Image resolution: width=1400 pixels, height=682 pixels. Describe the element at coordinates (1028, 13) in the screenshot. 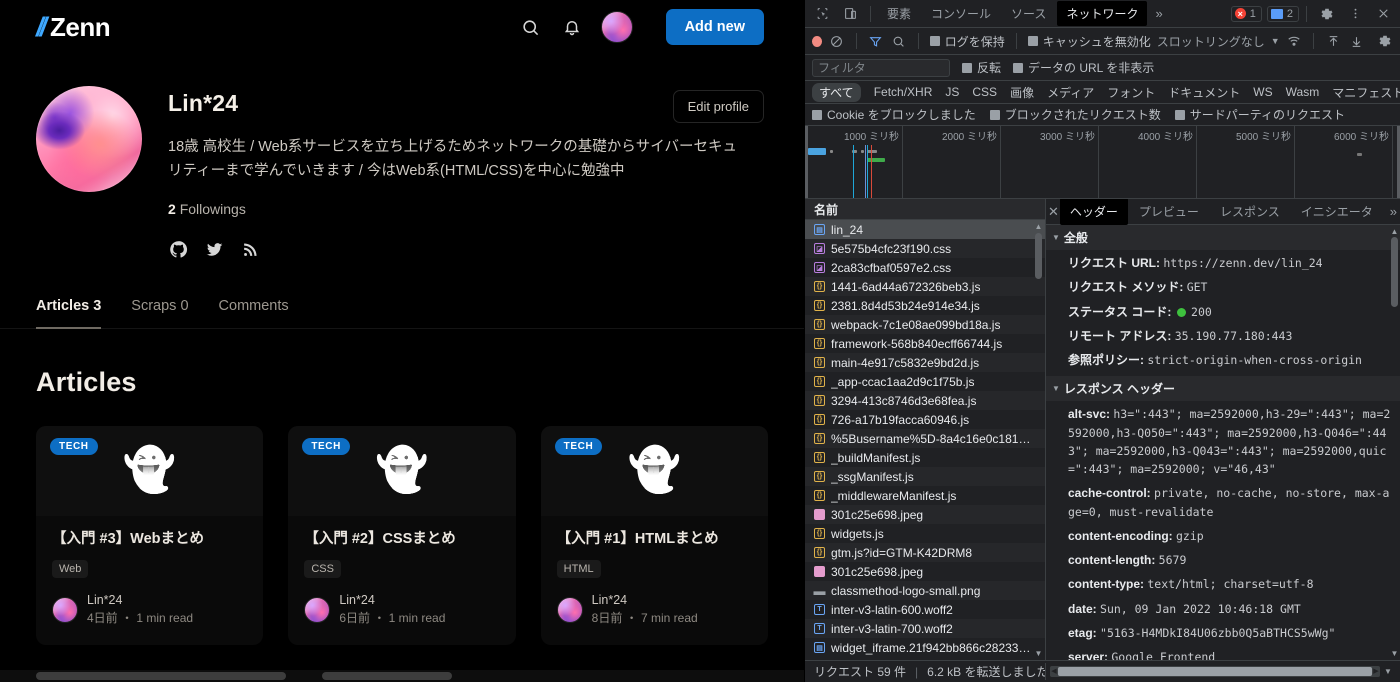

I see `tab-sources: ソース` at that location.